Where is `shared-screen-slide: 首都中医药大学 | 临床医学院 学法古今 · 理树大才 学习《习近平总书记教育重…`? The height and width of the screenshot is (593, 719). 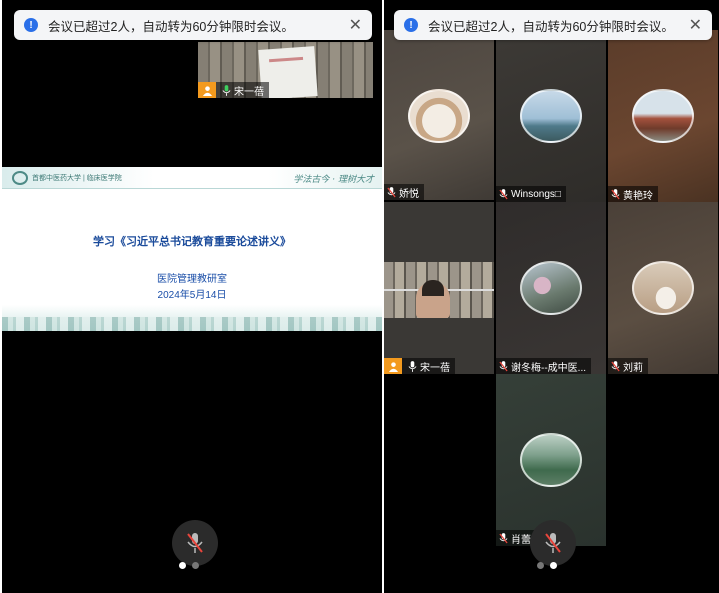 shared-screen-slide: 首都中医药大学 | 临床医学院 学法古今 · 理树大才 学习《习近平总书记教育重… is located at coordinates (192, 249).